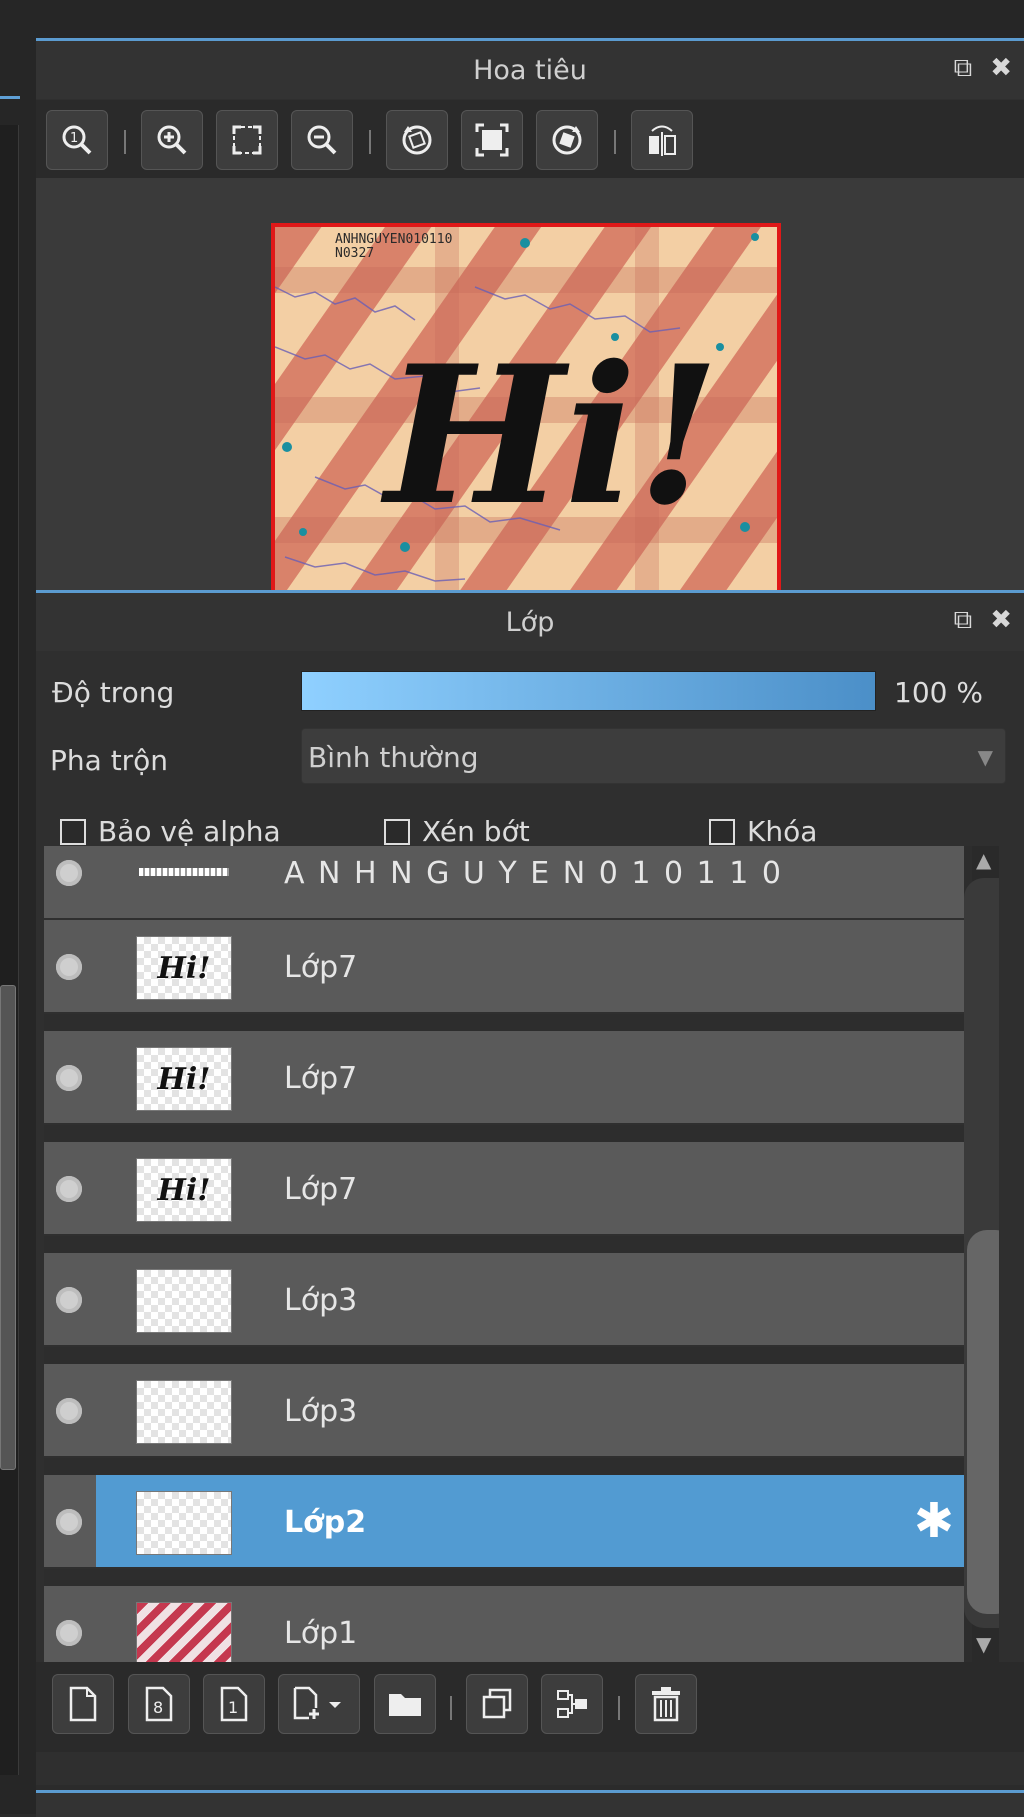  I want to click on layer-toolbar: 8 1, so click(530, 1707).